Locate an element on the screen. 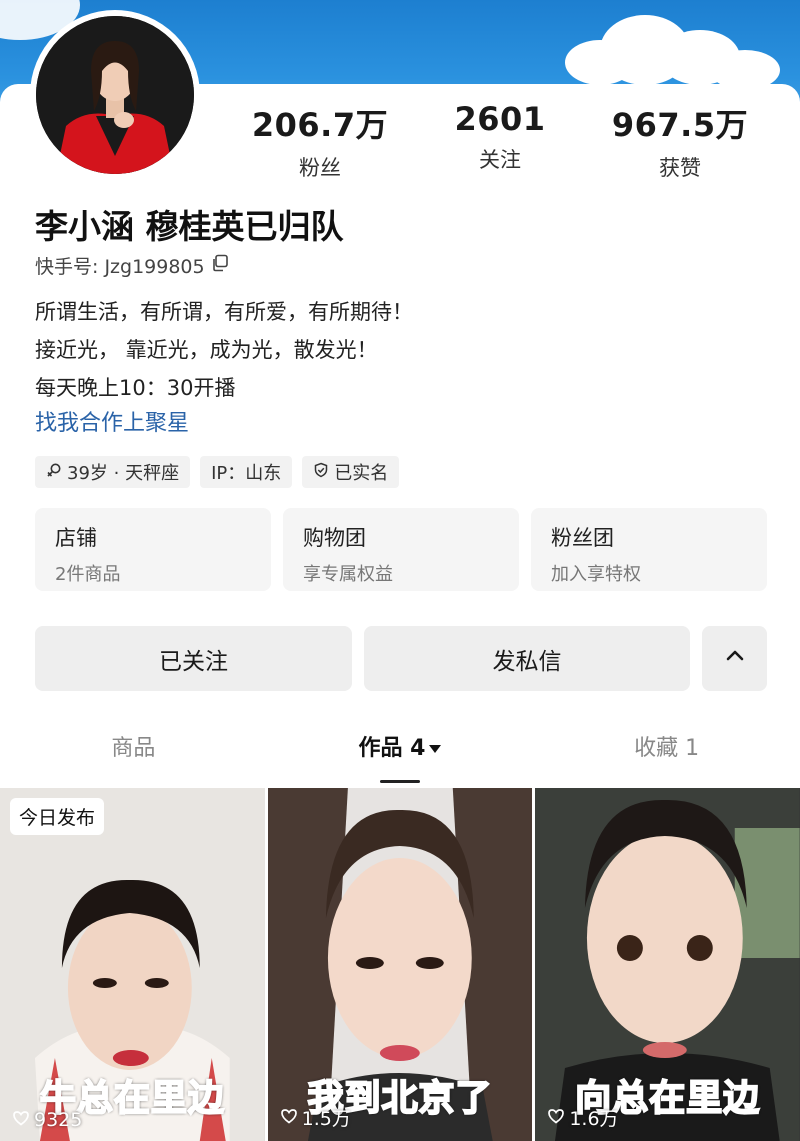 The width and height of the screenshot is (800, 1141). card-title: 店铺 is located at coordinates (76, 538).